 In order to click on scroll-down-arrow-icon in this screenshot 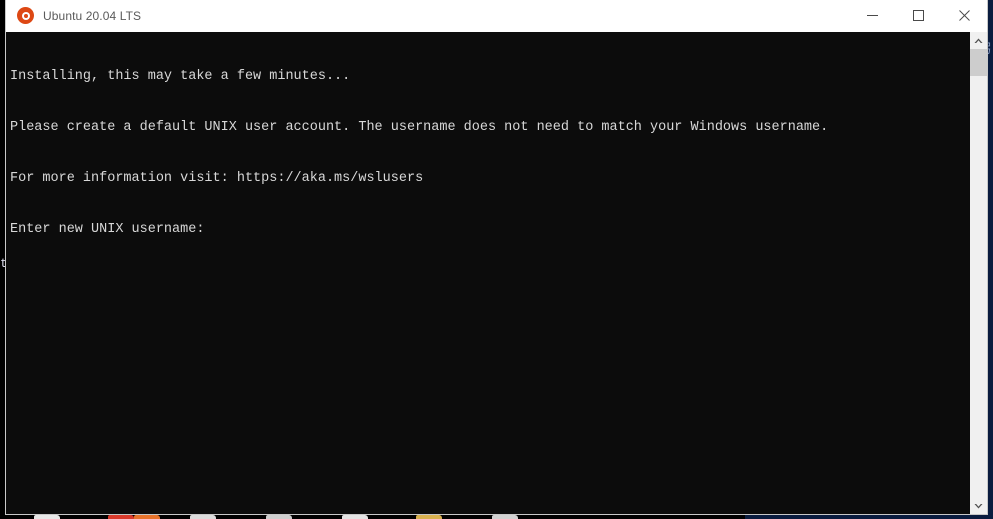, I will do `click(978, 505)`.